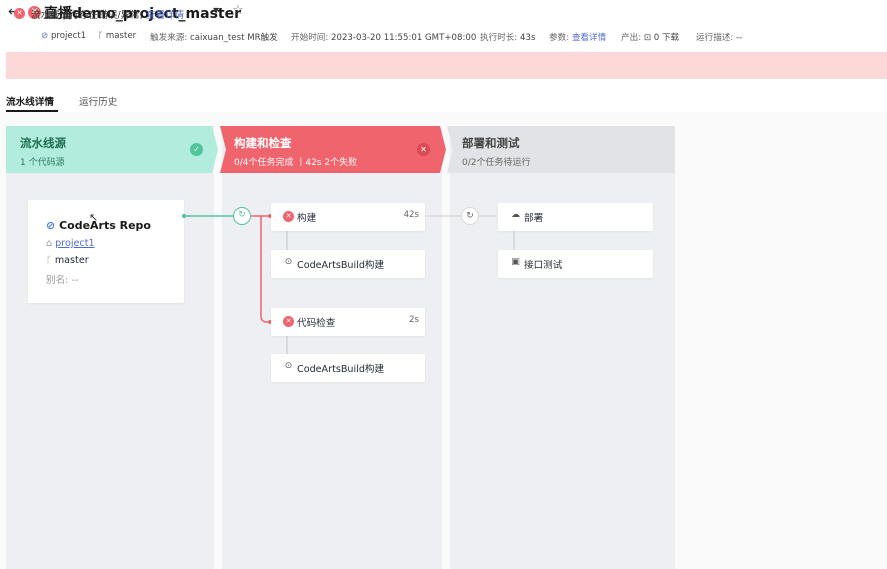  I want to click on deploy-icon: ☁, so click(515, 215).